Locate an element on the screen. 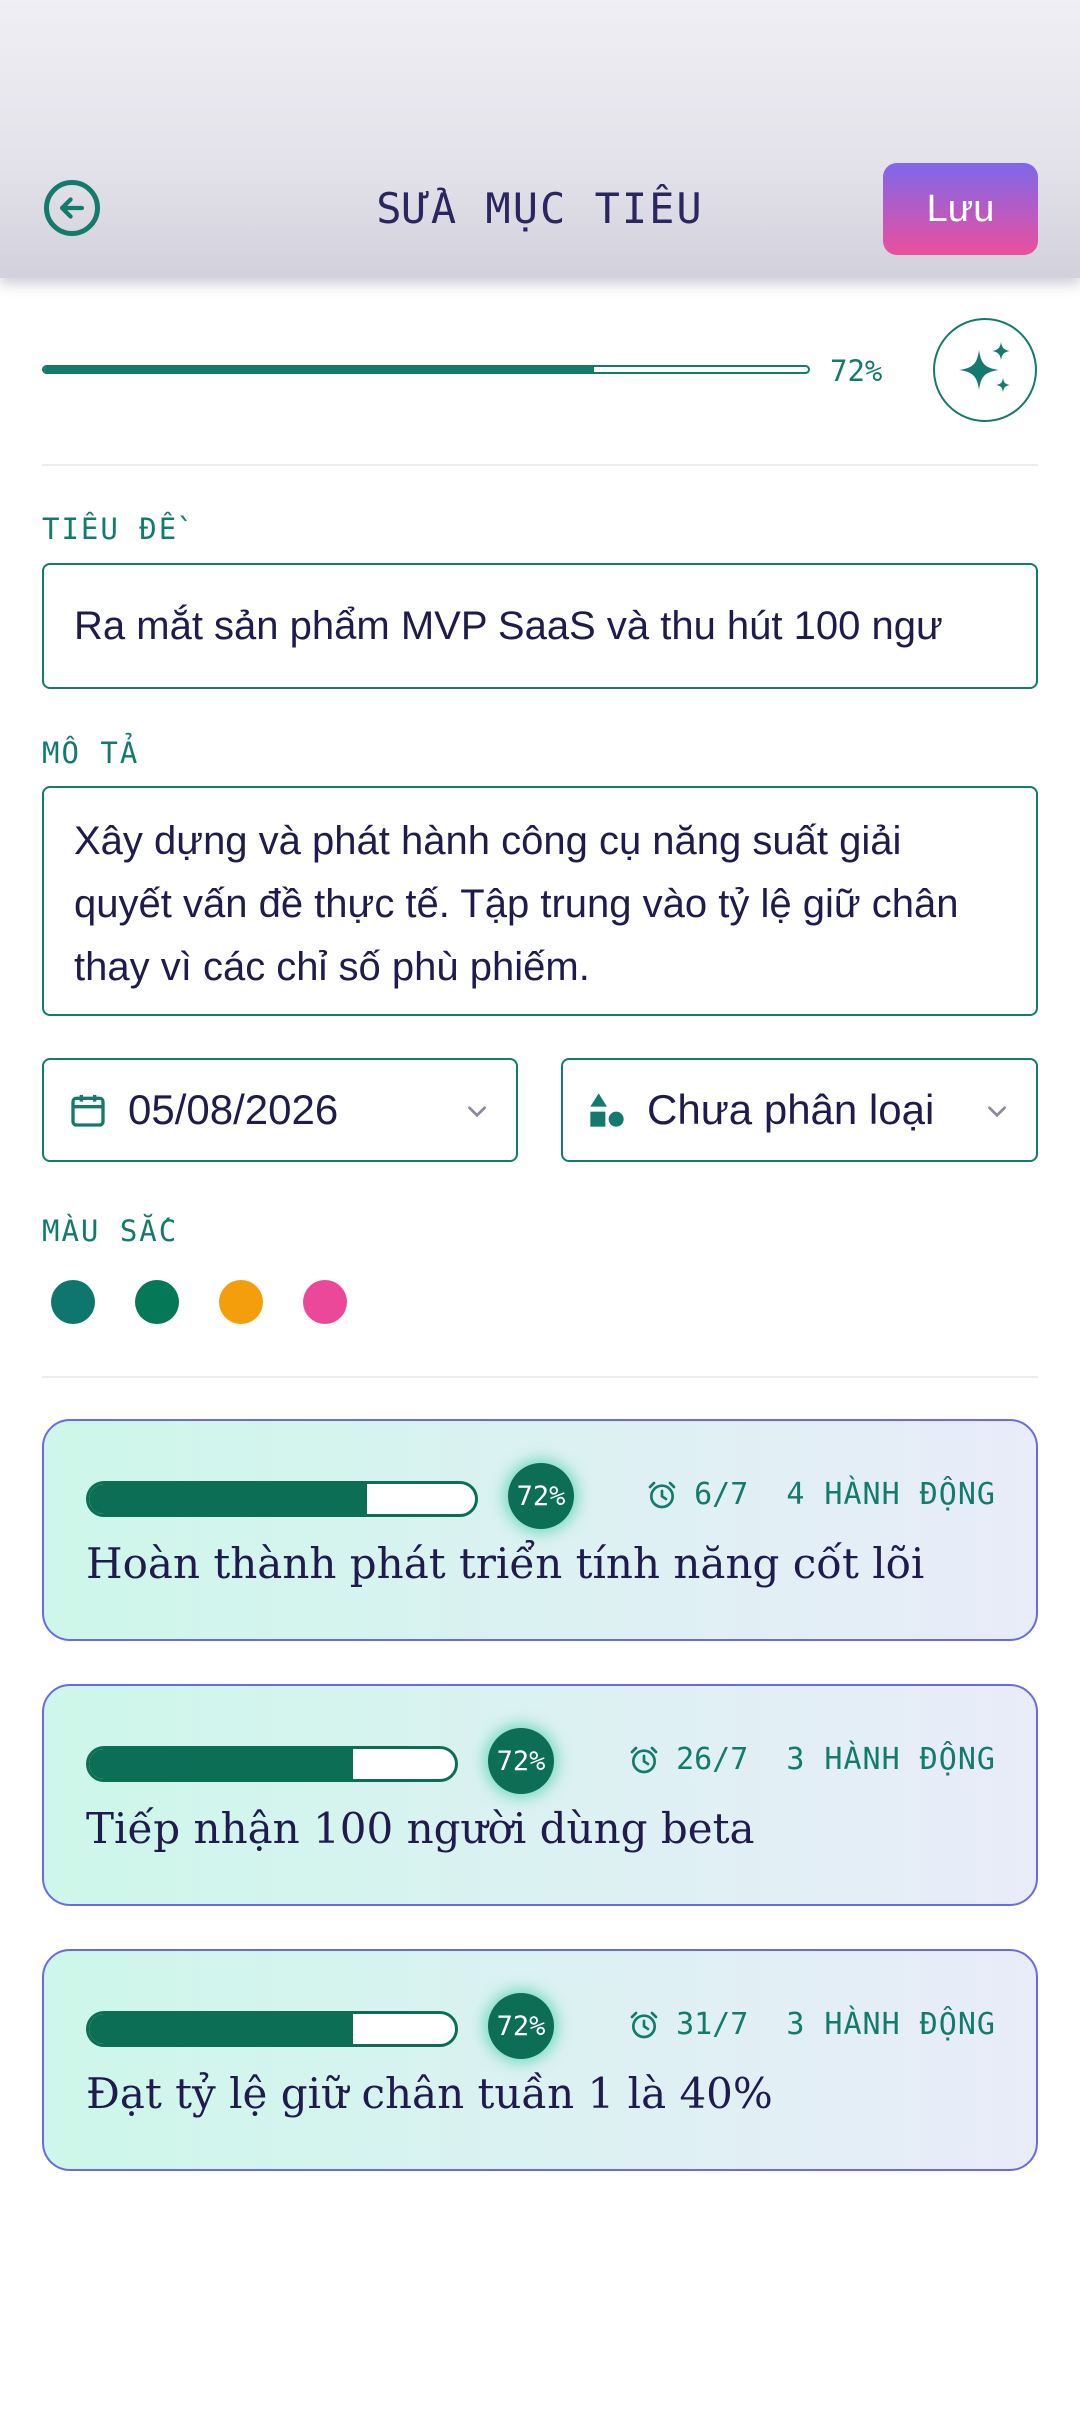 The image size is (1080, 2424). title-label: TIÊU ĐỀ is located at coordinates (110, 529).